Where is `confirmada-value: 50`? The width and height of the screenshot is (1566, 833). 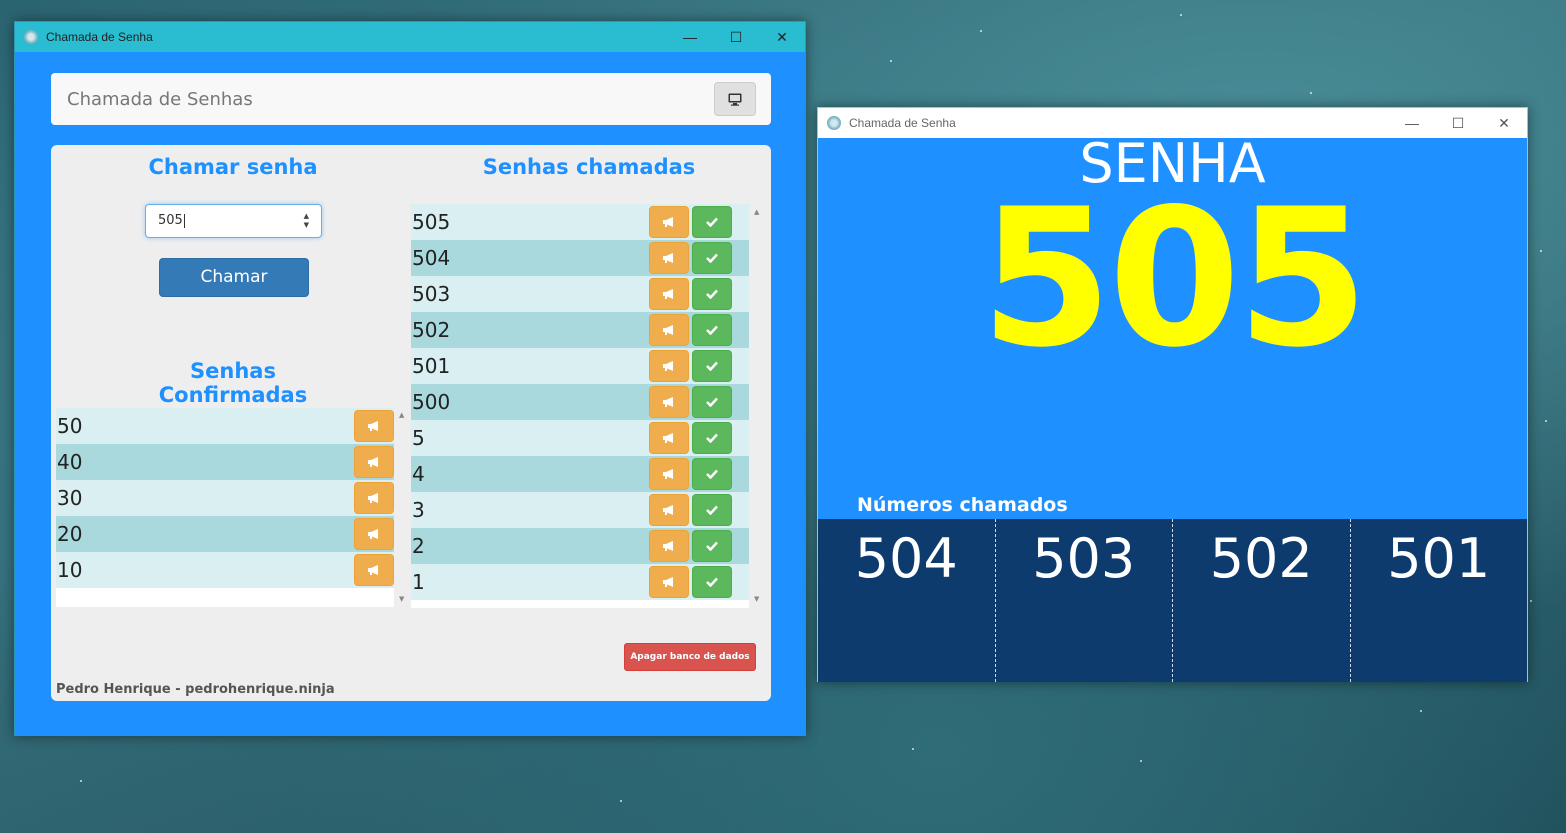 confirmada-value: 50 is located at coordinates (70, 426).